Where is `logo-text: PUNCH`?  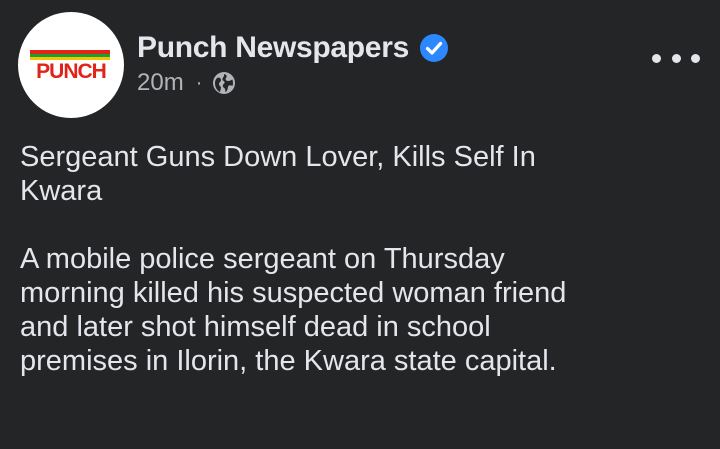
logo-text: PUNCH is located at coordinates (71, 71).